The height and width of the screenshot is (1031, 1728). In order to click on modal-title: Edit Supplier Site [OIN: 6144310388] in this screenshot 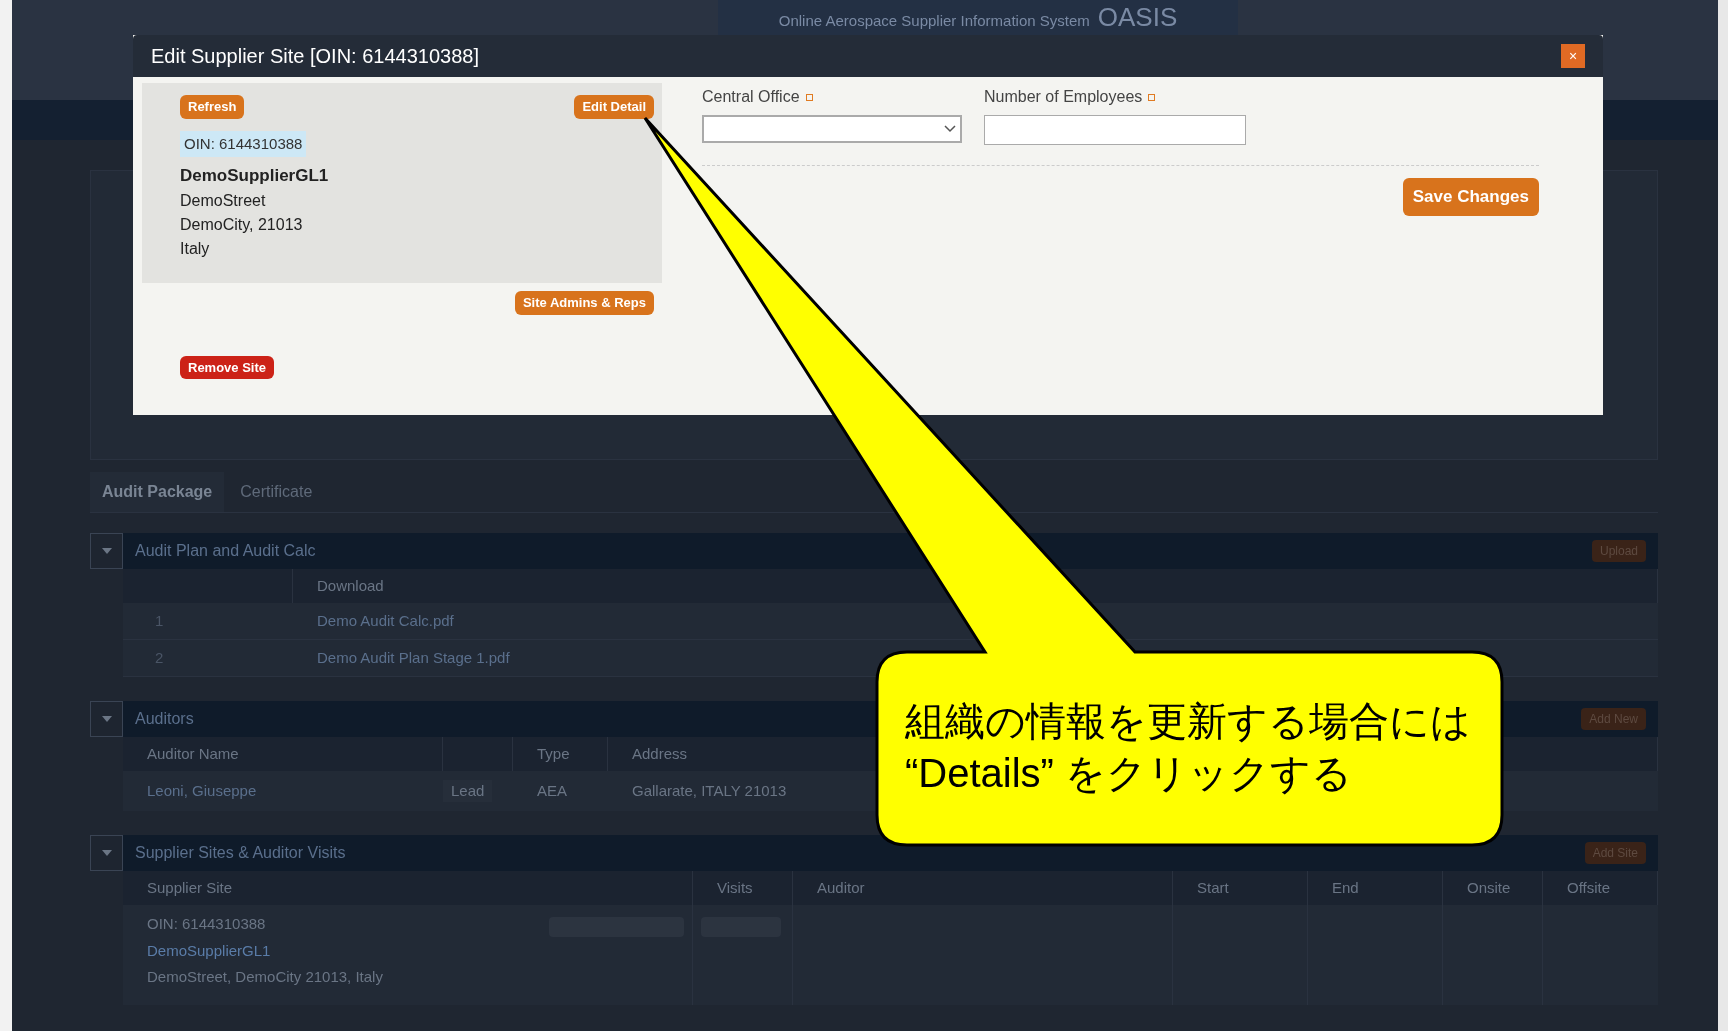, I will do `click(315, 56)`.